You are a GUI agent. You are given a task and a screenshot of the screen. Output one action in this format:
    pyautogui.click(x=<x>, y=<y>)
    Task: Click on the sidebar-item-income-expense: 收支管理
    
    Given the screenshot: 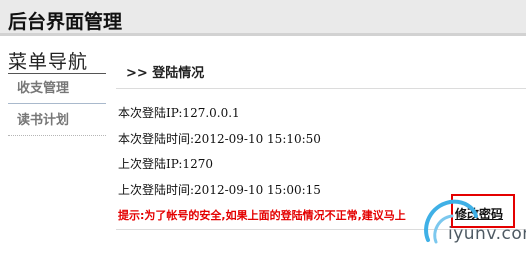 What is the action you would take?
    pyautogui.click(x=57, y=90)
    